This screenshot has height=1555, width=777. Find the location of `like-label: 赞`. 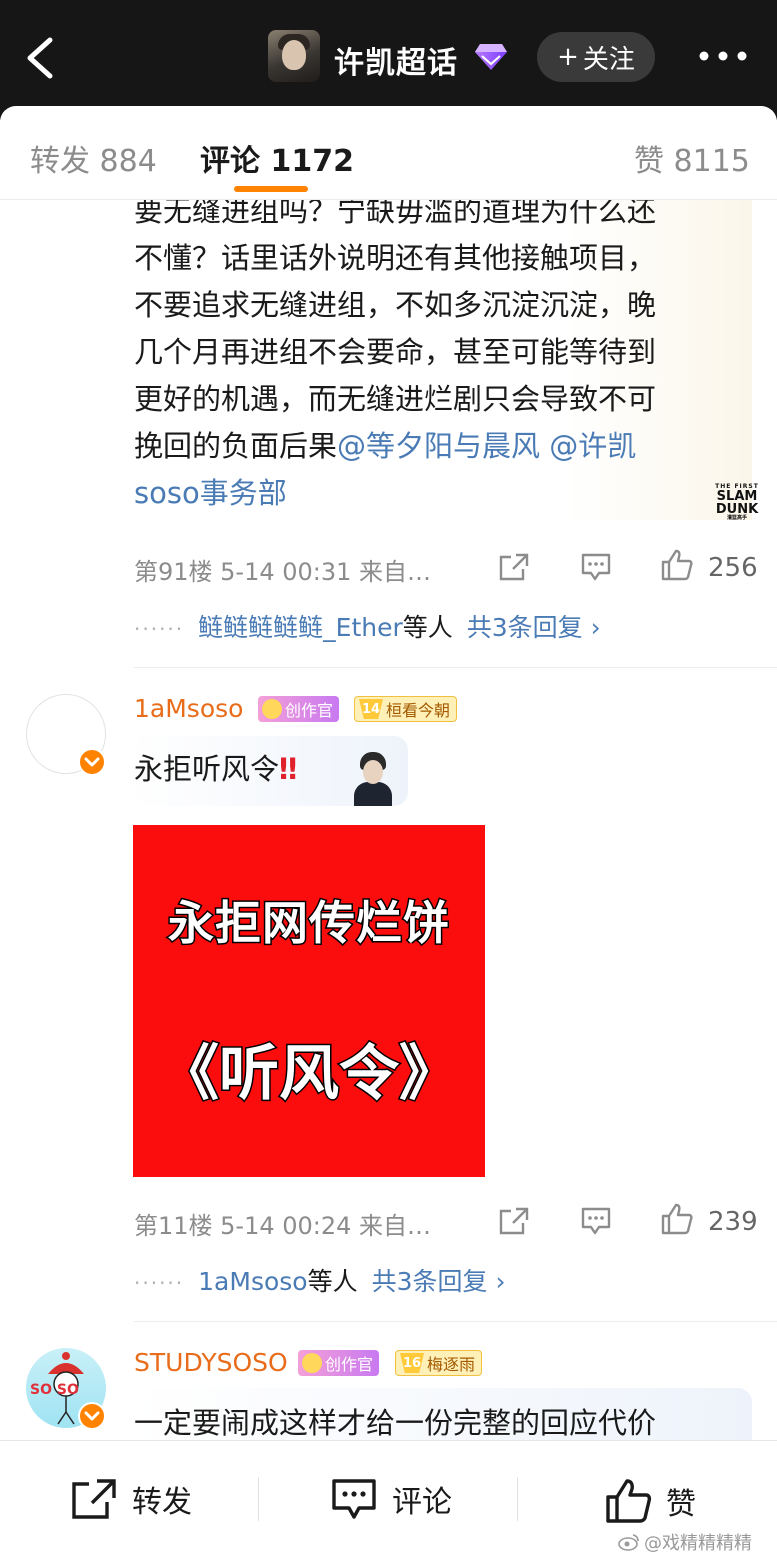

like-label: 赞 is located at coordinates (681, 1504).